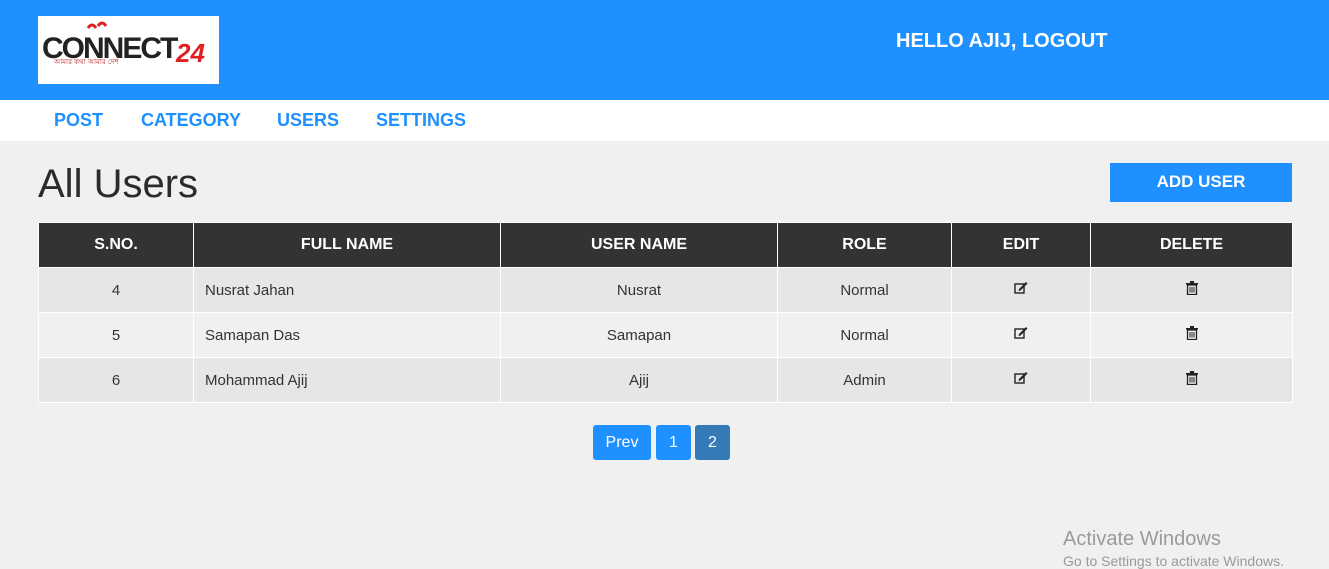 The height and width of the screenshot is (569, 1329). What do you see at coordinates (639, 290) in the screenshot?
I see `cell-user-name: Nusrat` at bounding box center [639, 290].